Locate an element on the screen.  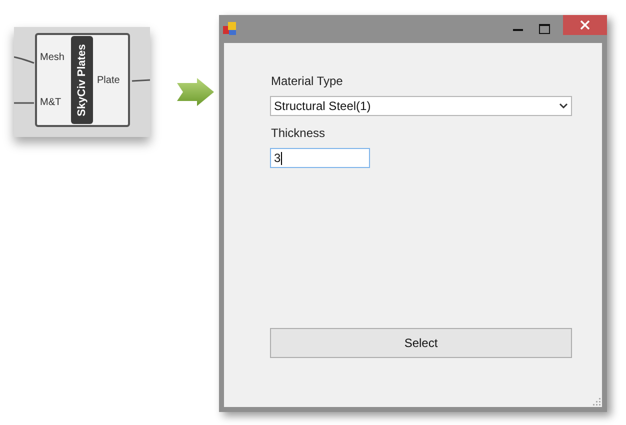
maximize-icon is located at coordinates (544, 29).